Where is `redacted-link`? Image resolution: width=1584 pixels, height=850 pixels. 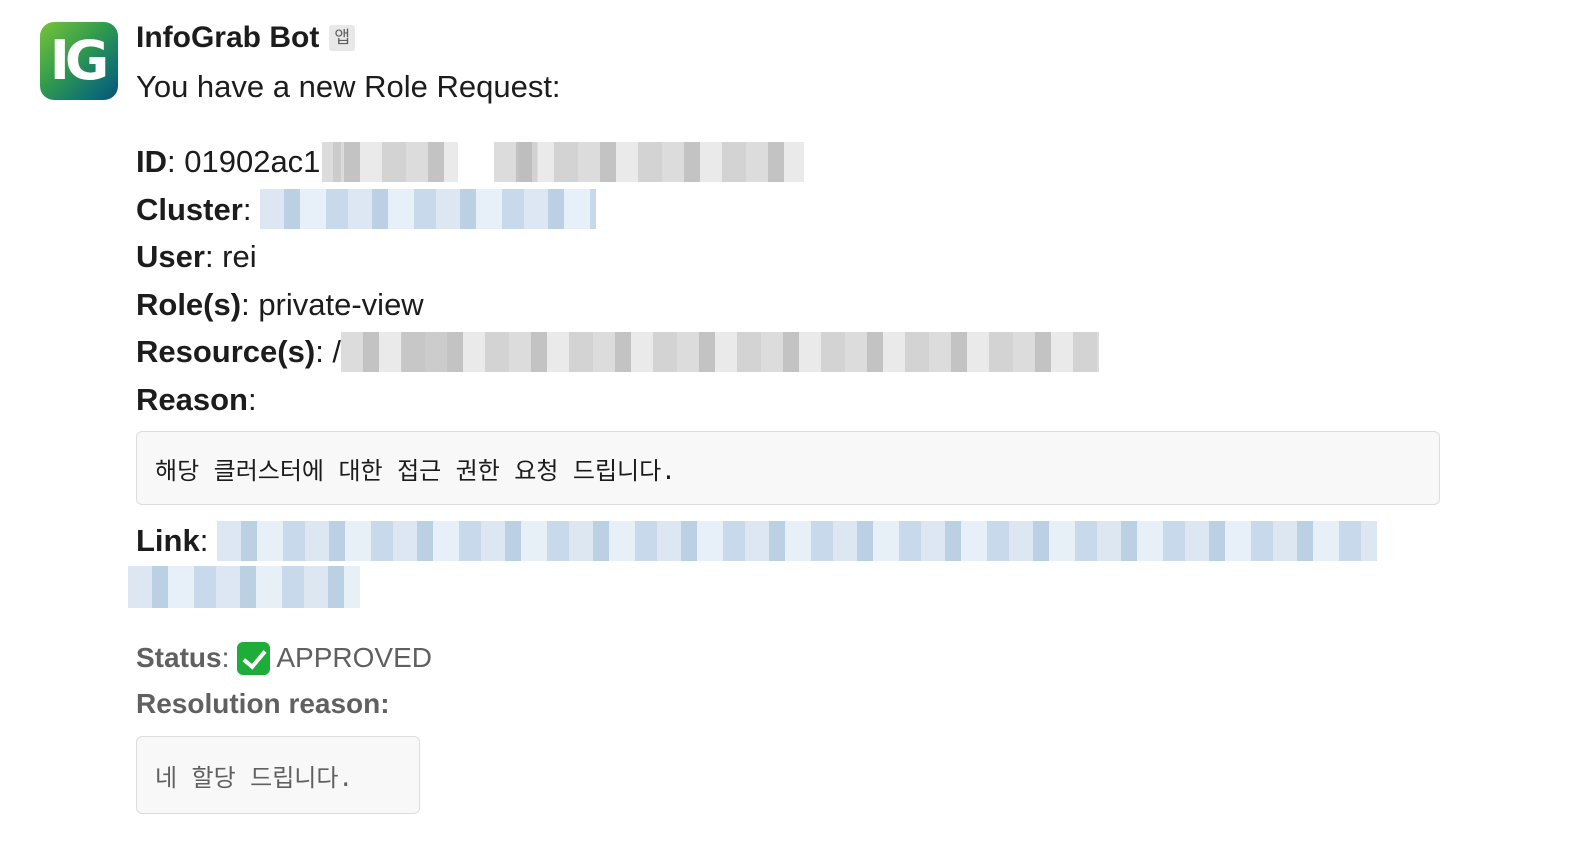
redacted-link is located at coordinates (796, 541).